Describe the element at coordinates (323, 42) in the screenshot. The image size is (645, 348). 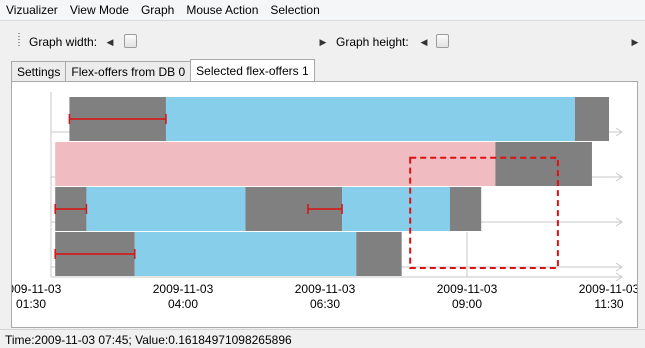
I see `graph-width-right-arrow-icon: ▶` at that location.